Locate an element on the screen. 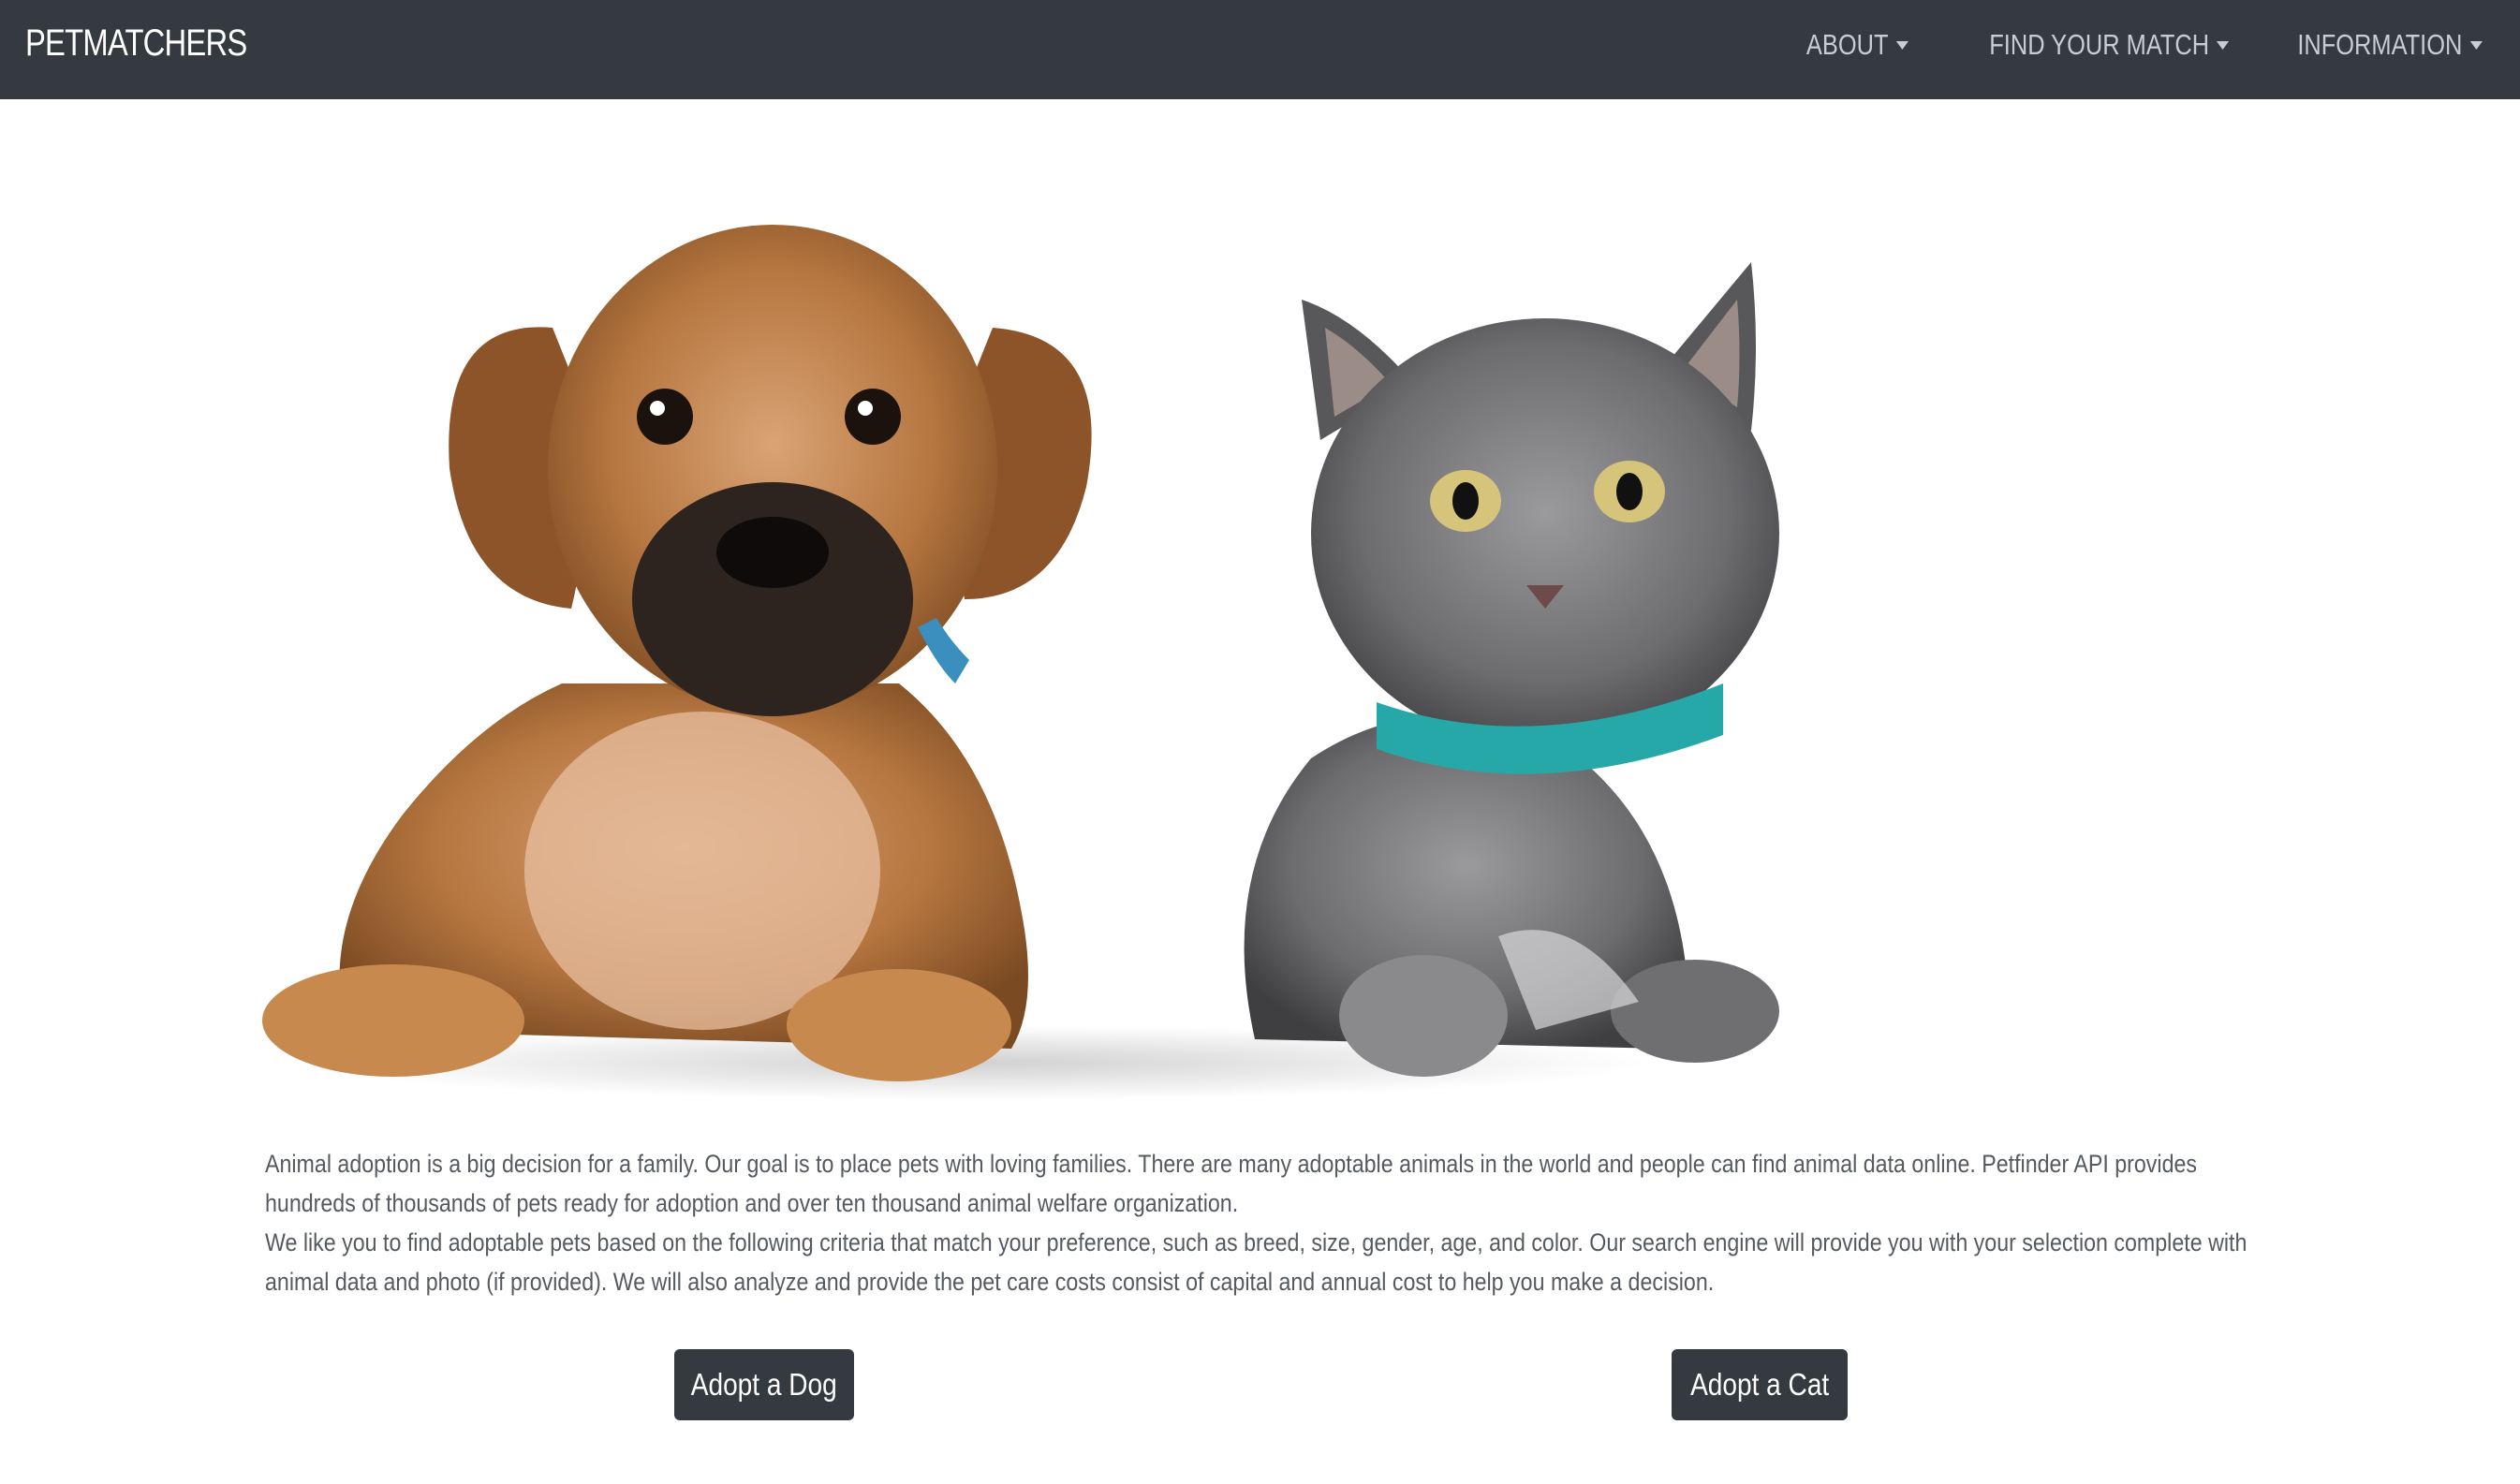 This screenshot has height=1484, width=2520. adopt-cat-label: Adopt a Cat is located at coordinates (1759, 1384).